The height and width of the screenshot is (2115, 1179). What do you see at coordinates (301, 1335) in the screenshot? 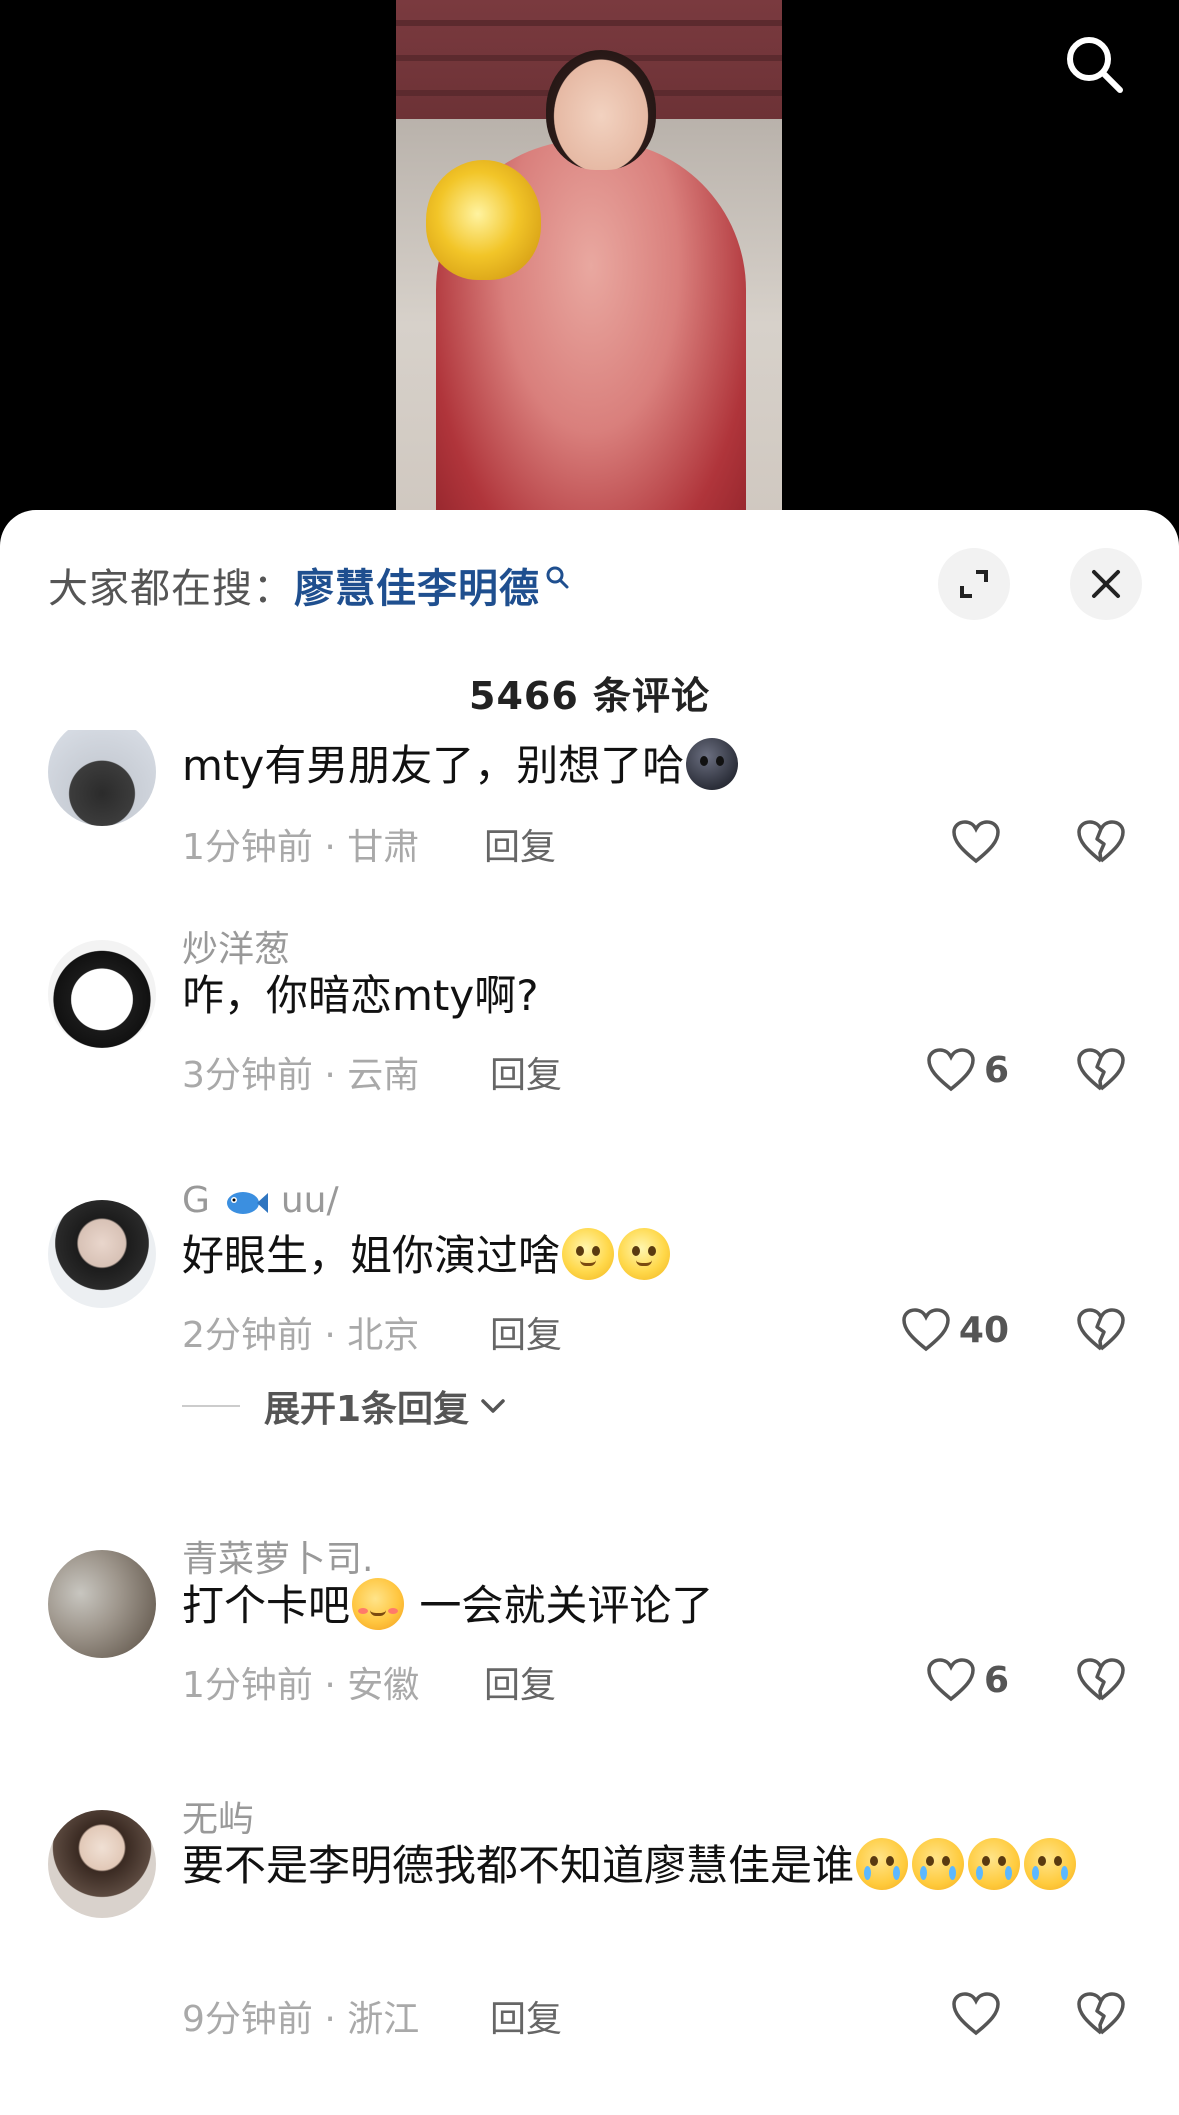
I see `comment-time-location: 2分钟前 · 北京` at bounding box center [301, 1335].